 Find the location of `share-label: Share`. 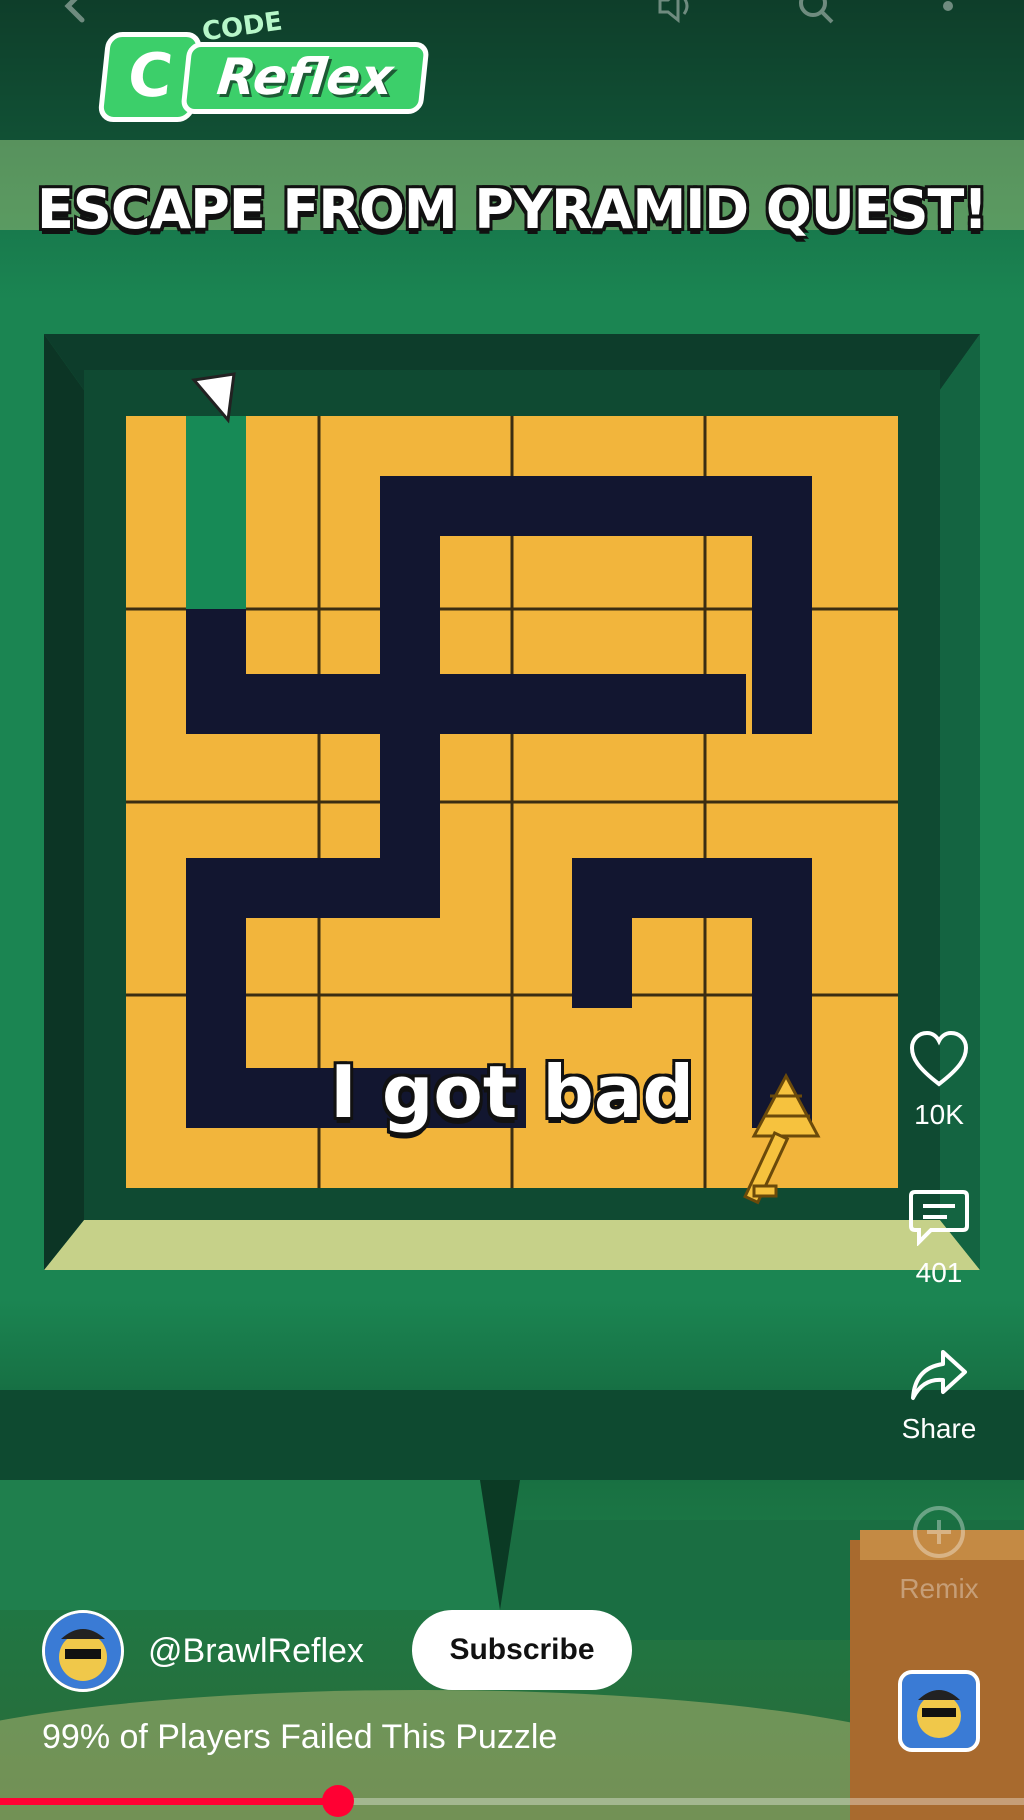

share-label: Share is located at coordinates (939, 1428).